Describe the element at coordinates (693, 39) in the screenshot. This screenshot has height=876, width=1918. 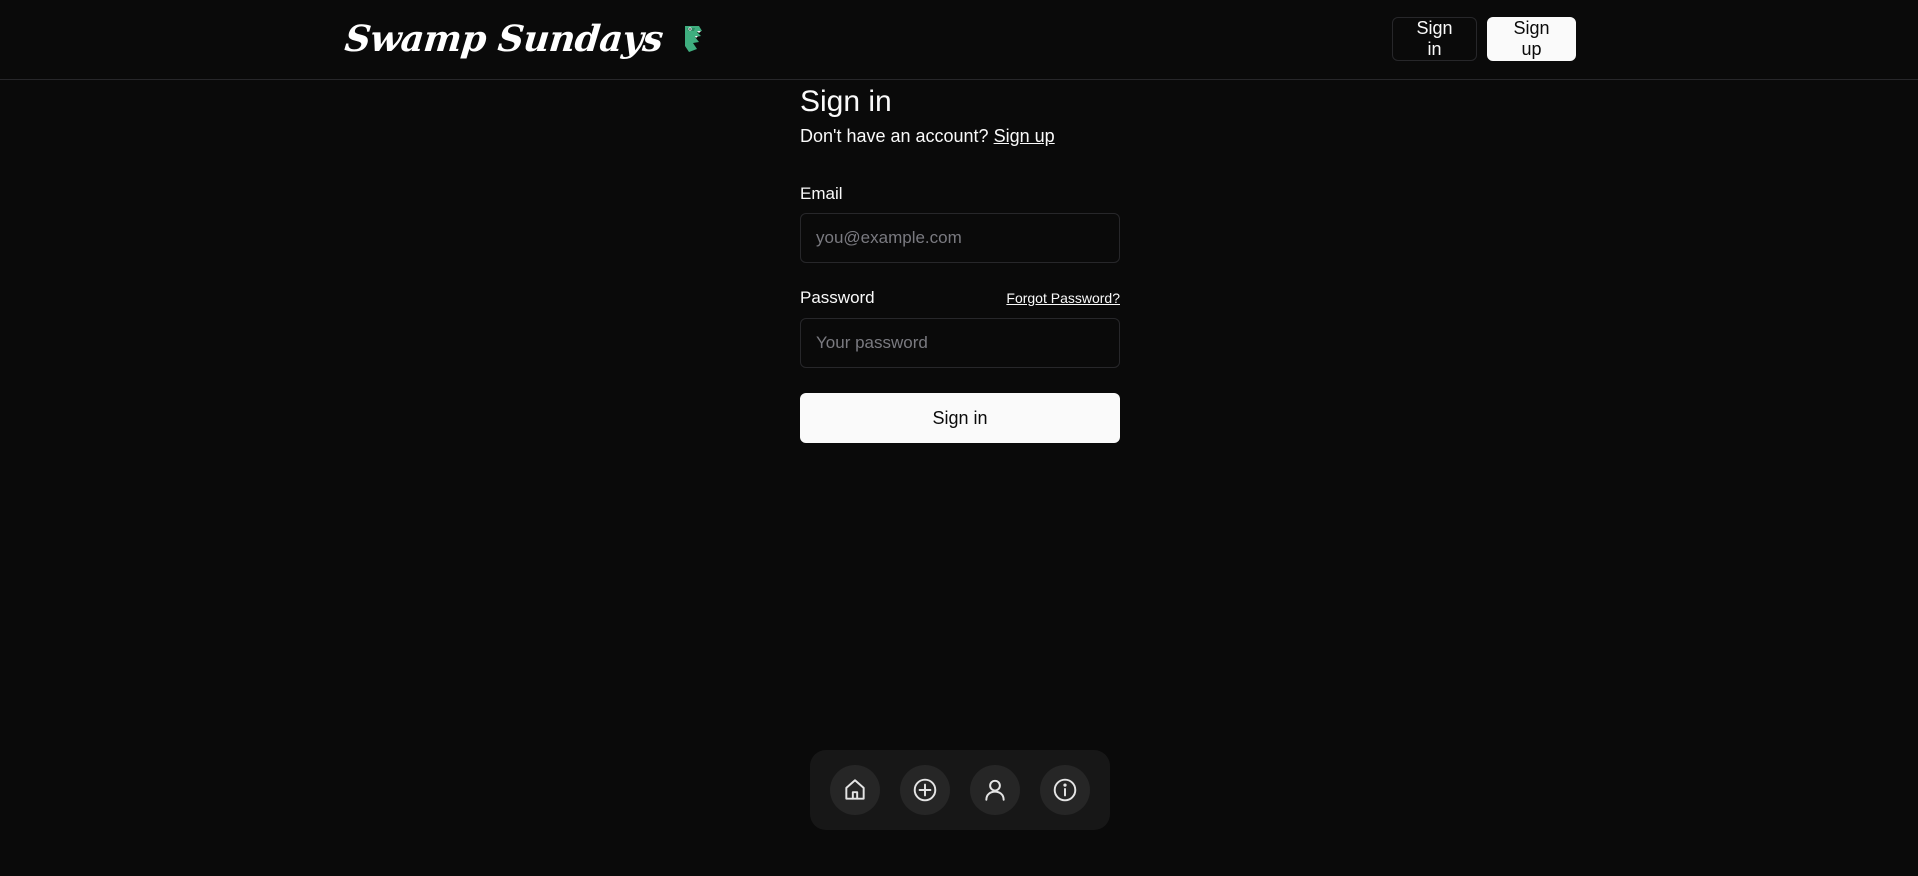
I see `crocodile-icon` at that location.